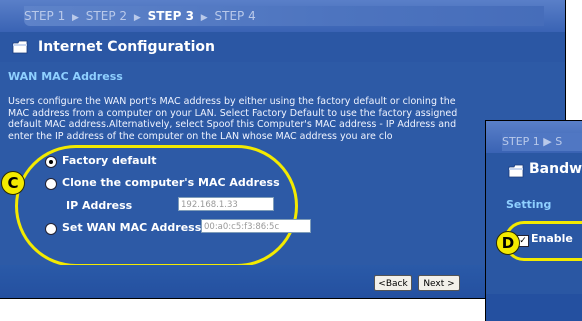 The height and width of the screenshot is (321, 582). What do you see at coordinates (109, 160) in the screenshot?
I see `factory-default-label: Factory default` at bounding box center [109, 160].